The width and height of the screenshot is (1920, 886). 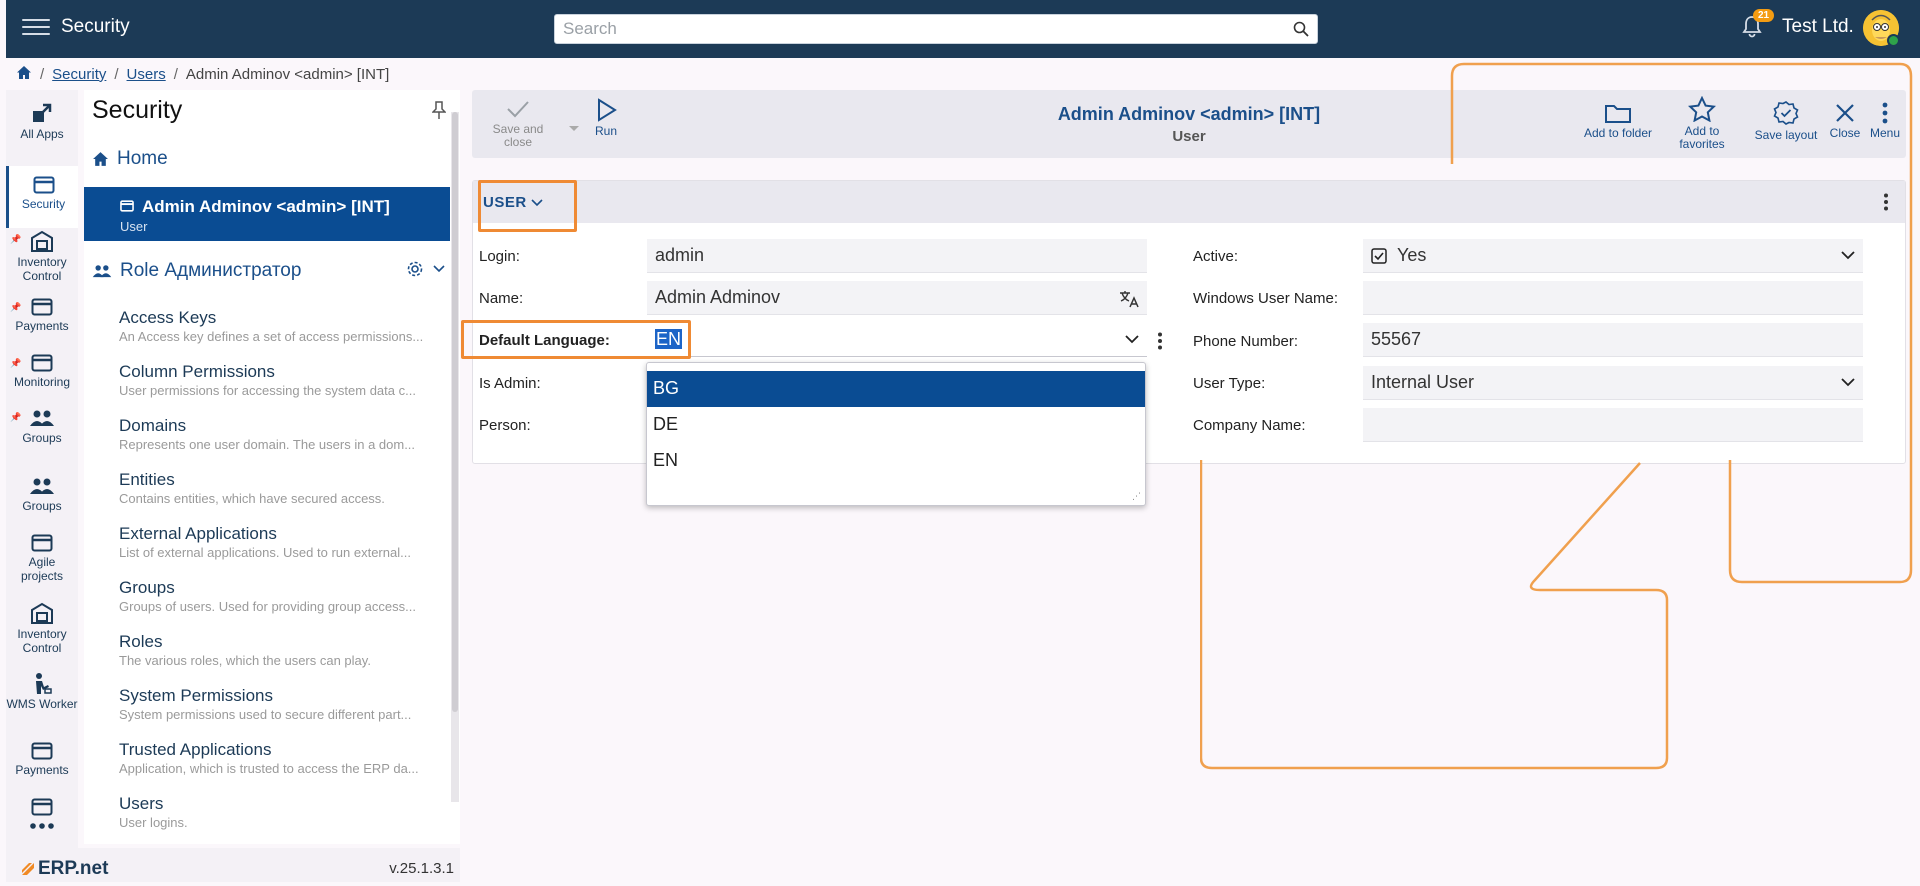 What do you see at coordinates (42, 112) in the screenshot?
I see `grid-arrow-icon` at bounding box center [42, 112].